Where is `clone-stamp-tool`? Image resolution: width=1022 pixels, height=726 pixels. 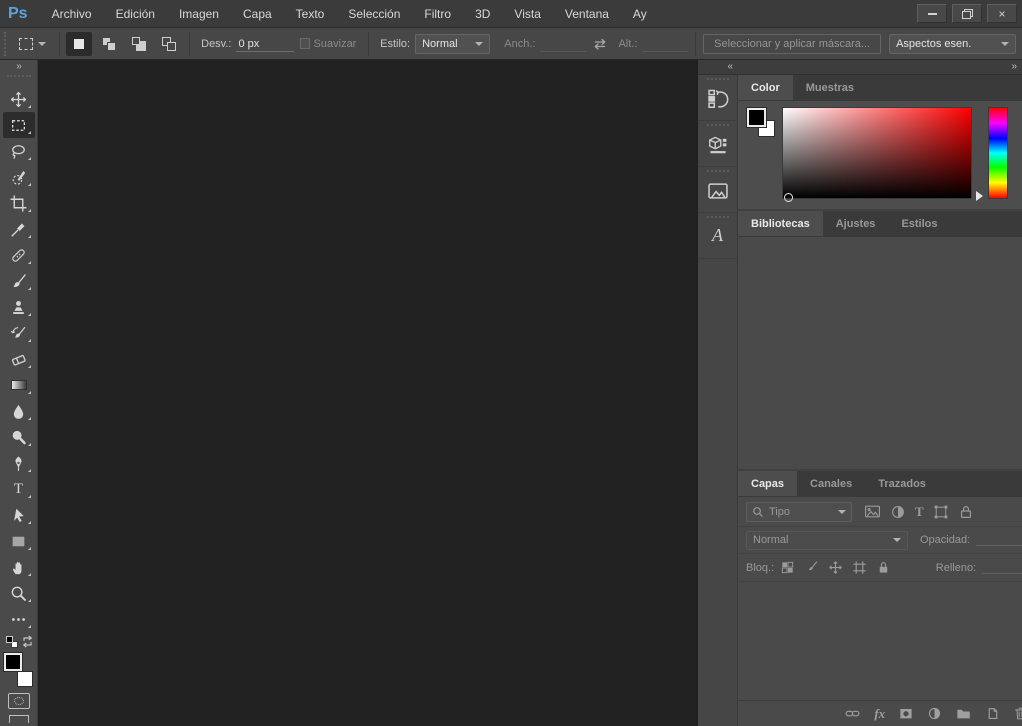
clone-stamp-tool is located at coordinates (19, 307).